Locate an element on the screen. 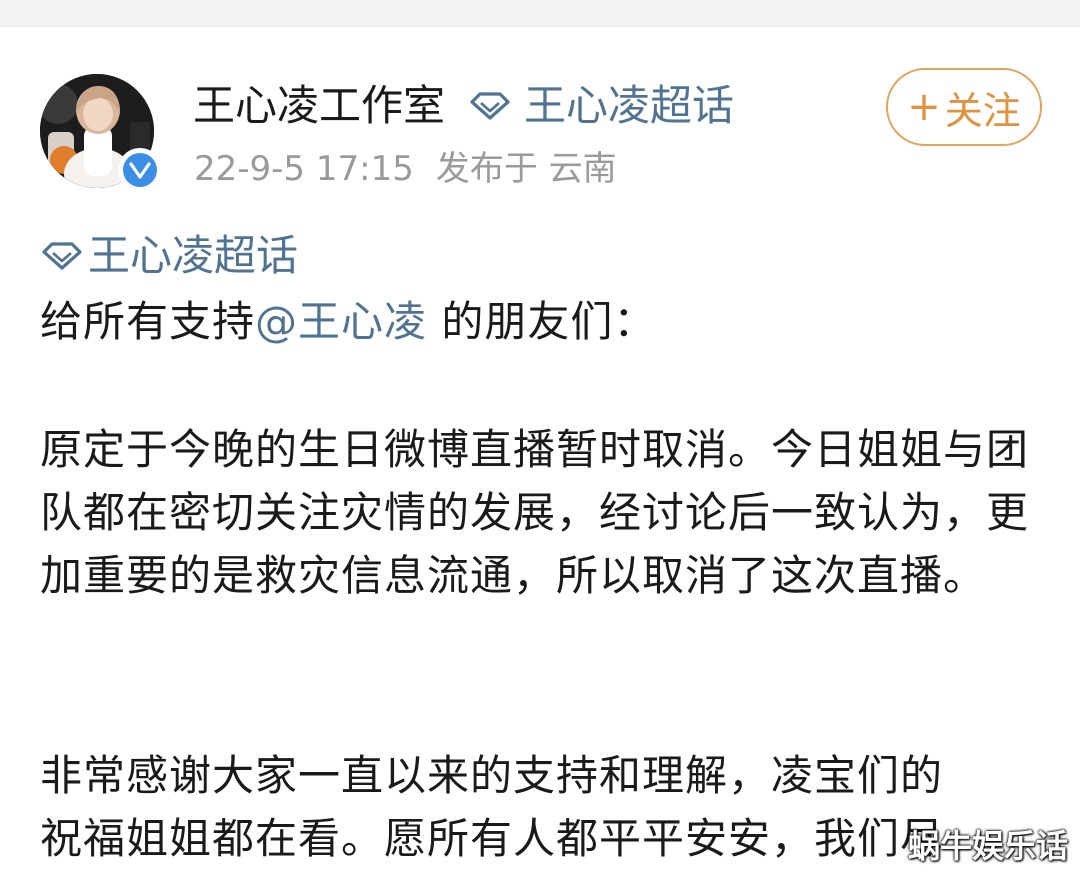 The height and width of the screenshot is (885, 1080). verified-badge is located at coordinates (140, 170).